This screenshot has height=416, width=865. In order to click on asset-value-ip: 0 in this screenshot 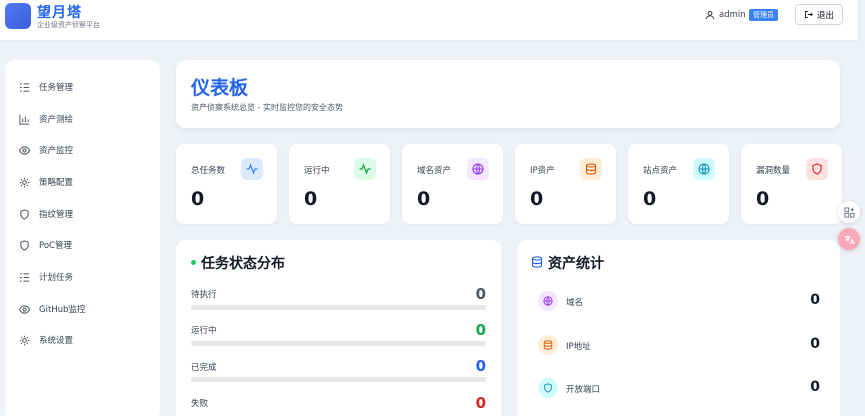, I will do `click(815, 344)`.